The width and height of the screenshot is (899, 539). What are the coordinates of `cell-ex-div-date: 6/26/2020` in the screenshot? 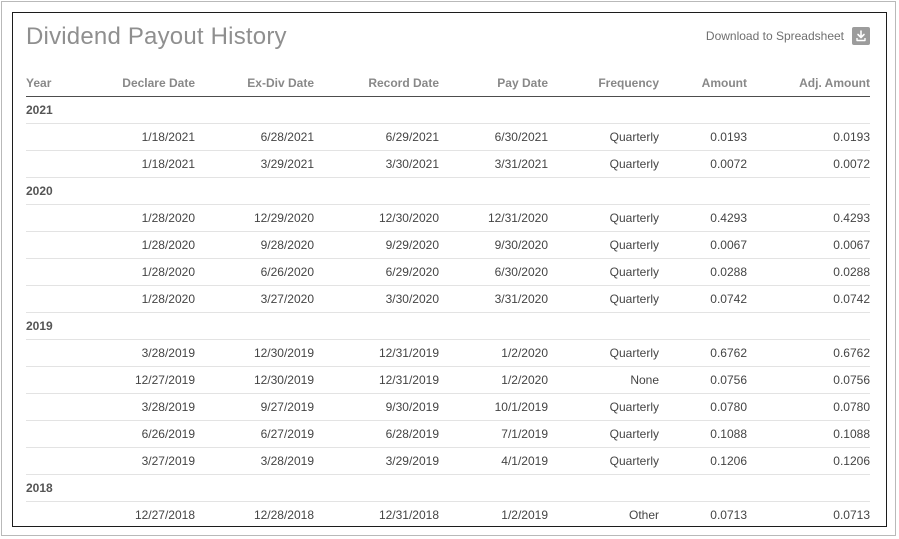 It's located at (254, 272).